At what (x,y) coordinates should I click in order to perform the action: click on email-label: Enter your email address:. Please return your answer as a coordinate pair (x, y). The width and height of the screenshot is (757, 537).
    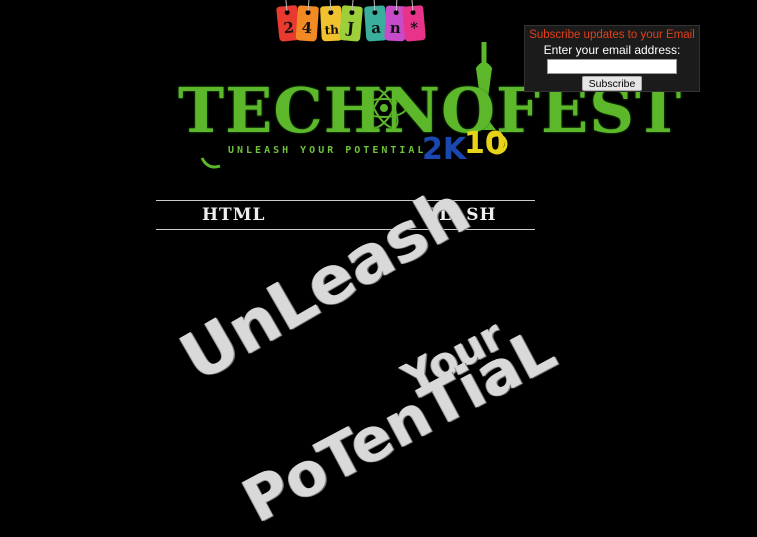
    Looking at the image, I should click on (612, 50).